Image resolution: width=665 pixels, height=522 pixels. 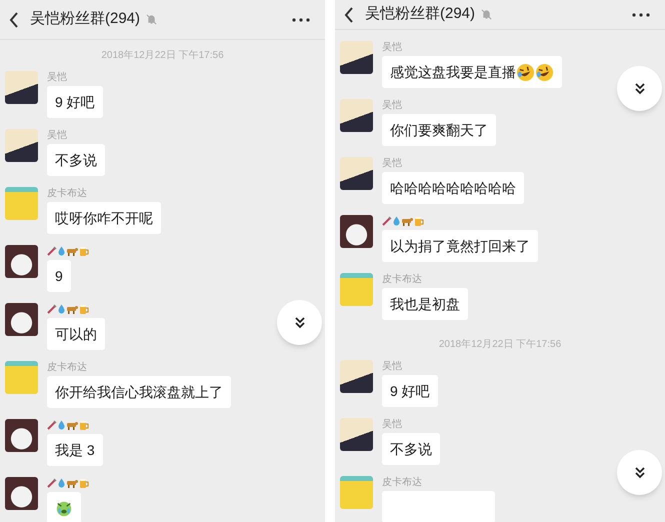 I want to click on message-text: 9, so click(x=59, y=276).